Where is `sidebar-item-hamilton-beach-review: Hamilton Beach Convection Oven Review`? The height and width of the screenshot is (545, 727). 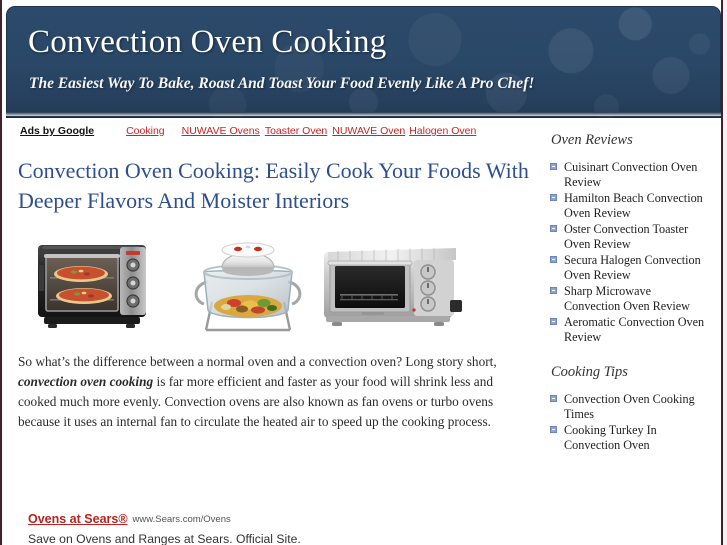 sidebar-item-hamilton-beach-review: Hamilton Beach Convection Oven Review is located at coordinates (630, 205).